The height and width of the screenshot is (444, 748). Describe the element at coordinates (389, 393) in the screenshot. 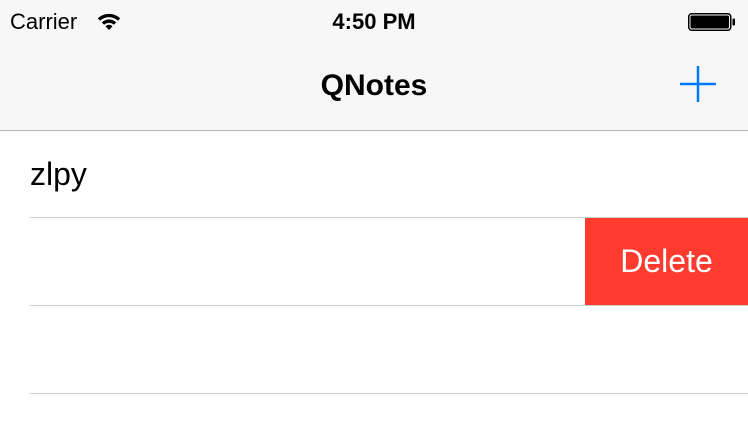

I see `row-separator` at that location.